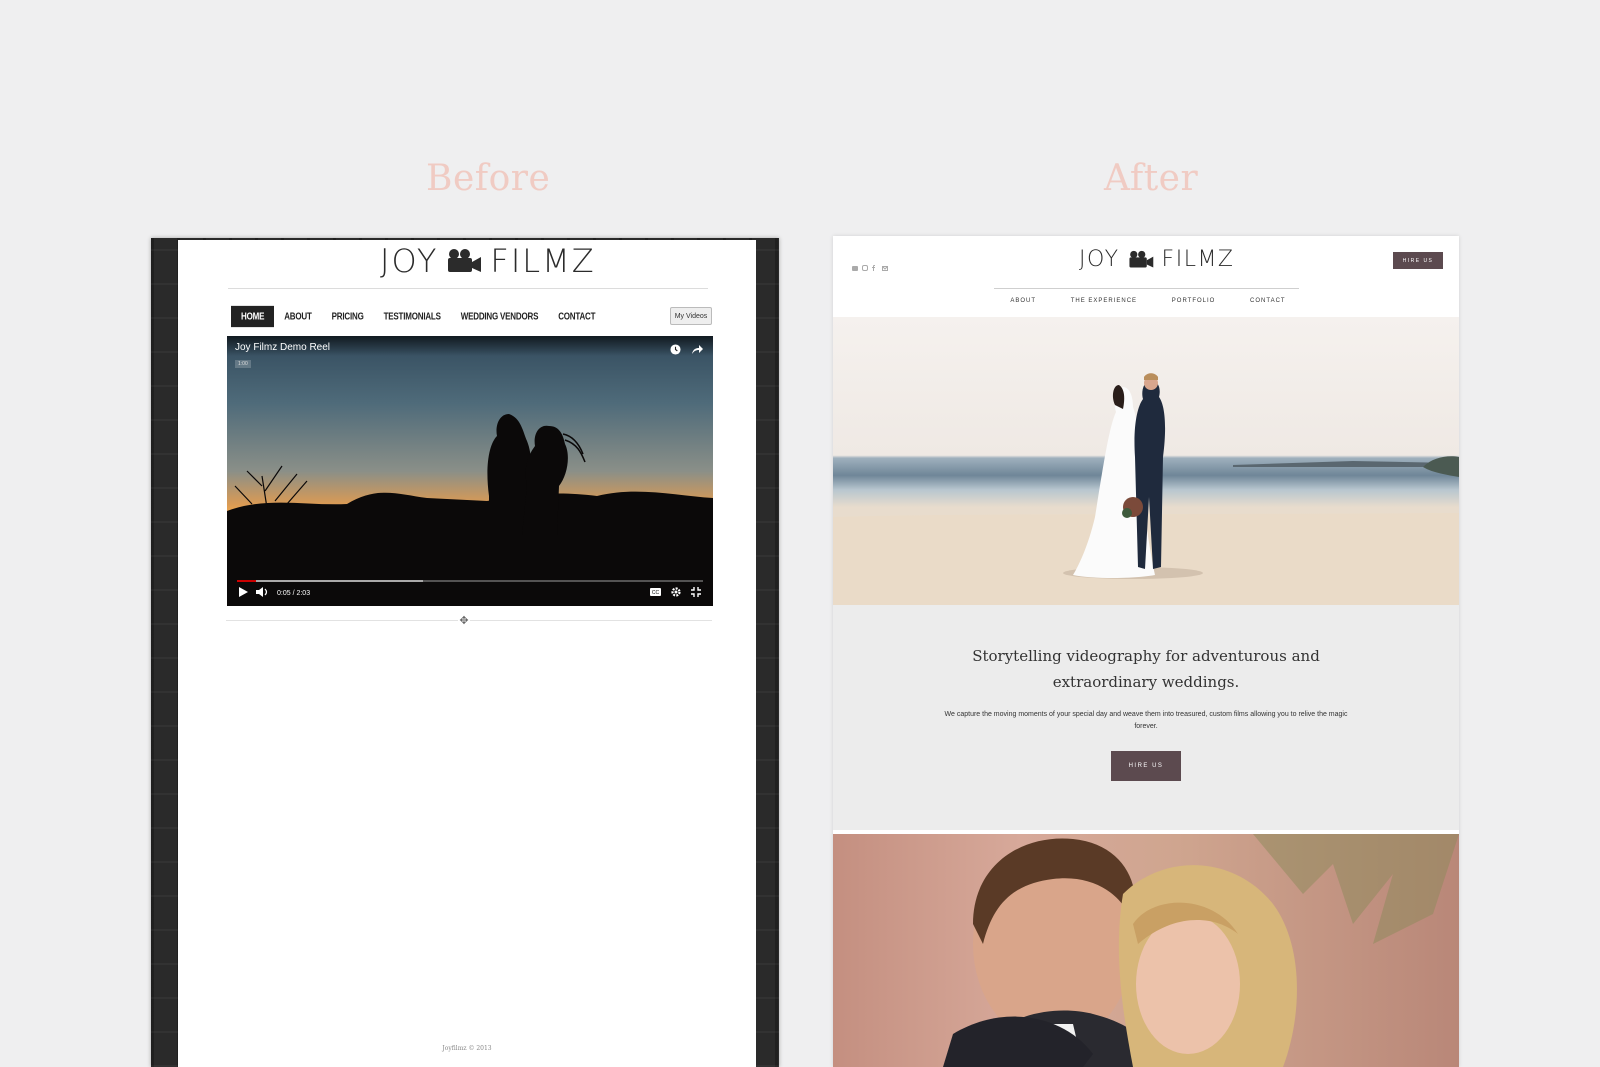 This screenshot has height=1067, width=1600. I want to click on captions-icon: CC, so click(655, 593).